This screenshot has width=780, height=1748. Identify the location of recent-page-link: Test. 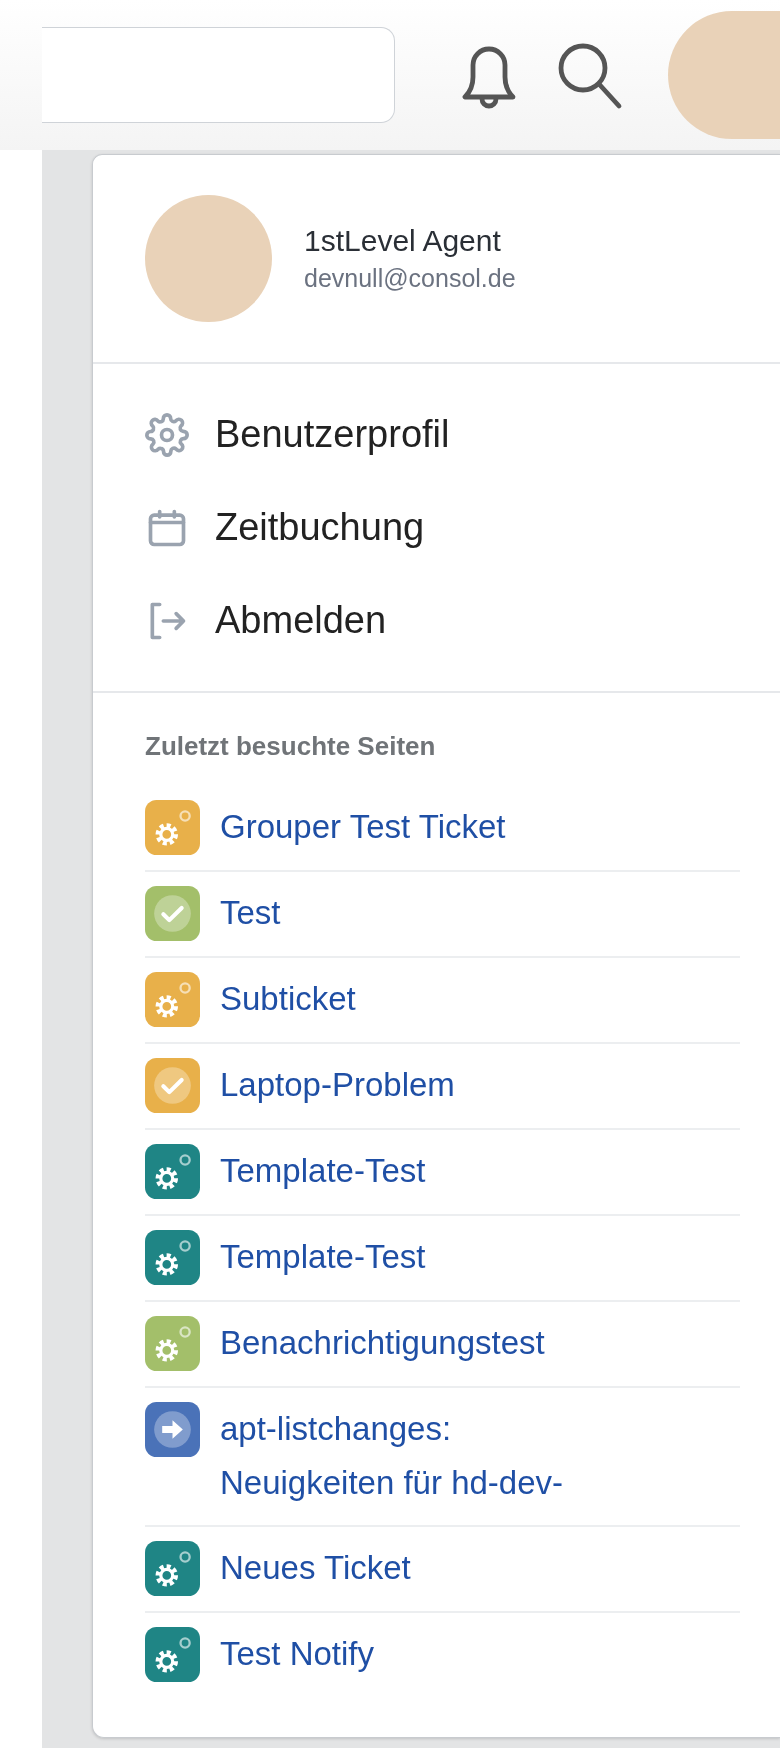
(250, 913).